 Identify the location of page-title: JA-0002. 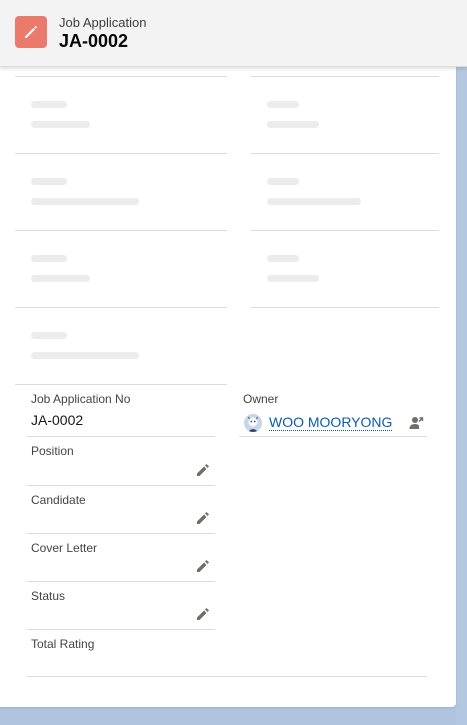
(94, 41).